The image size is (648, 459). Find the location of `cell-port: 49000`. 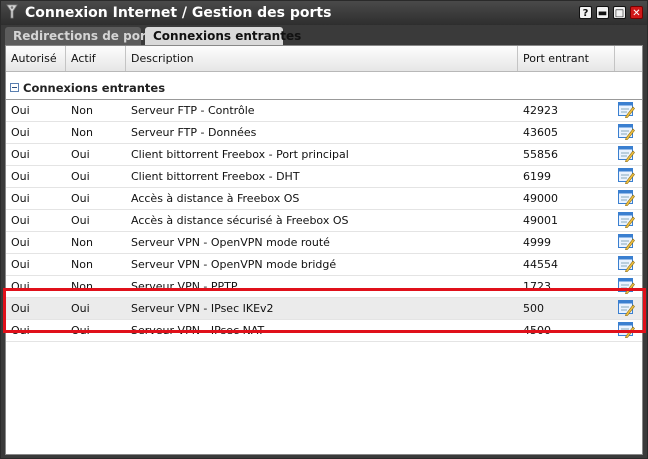

cell-port: 49000 is located at coordinates (540, 198).